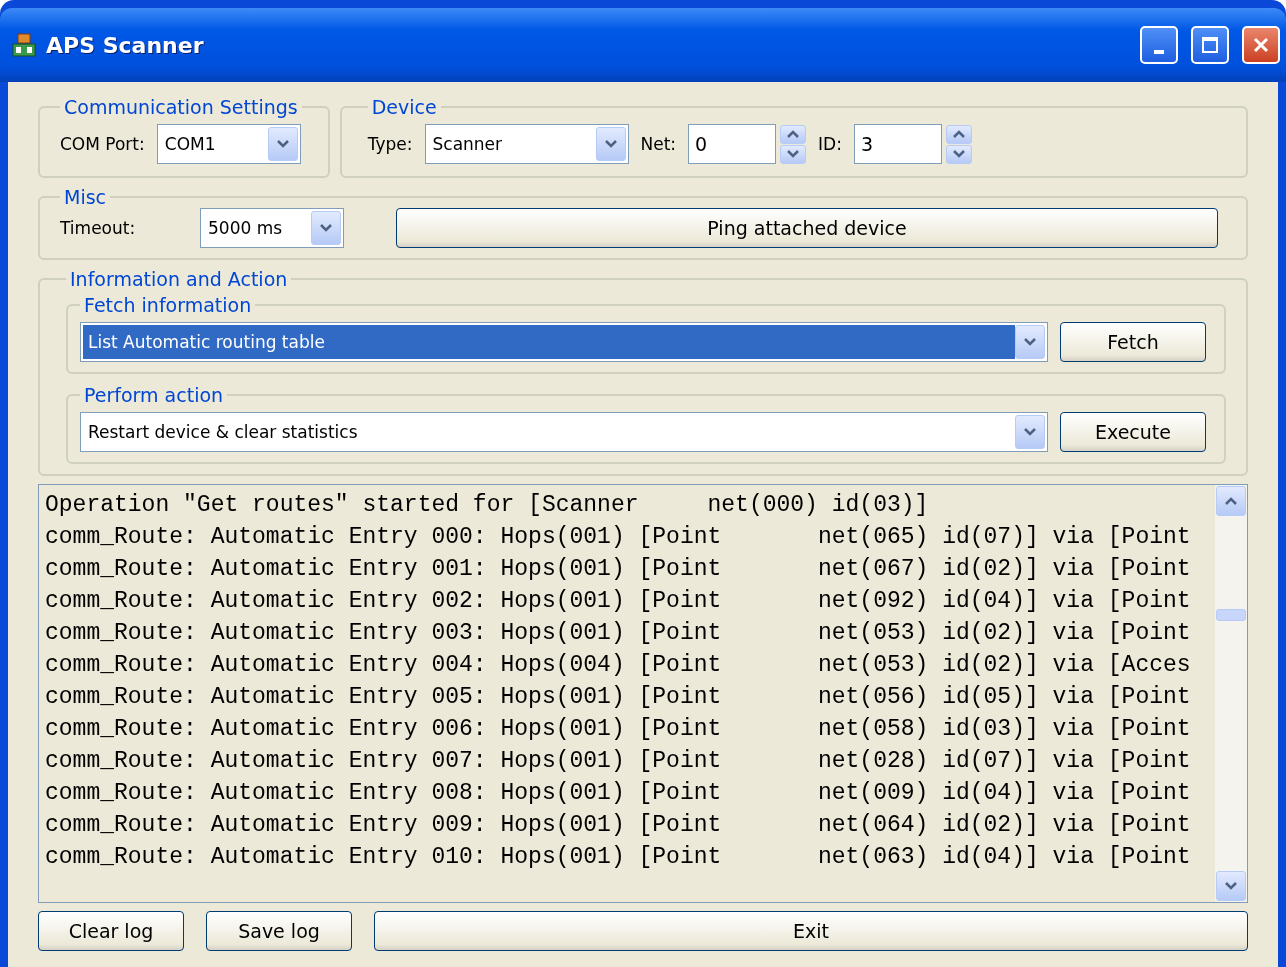 The image size is (1286, 967). I want to click on field-label: ID:, so click(830, 144).